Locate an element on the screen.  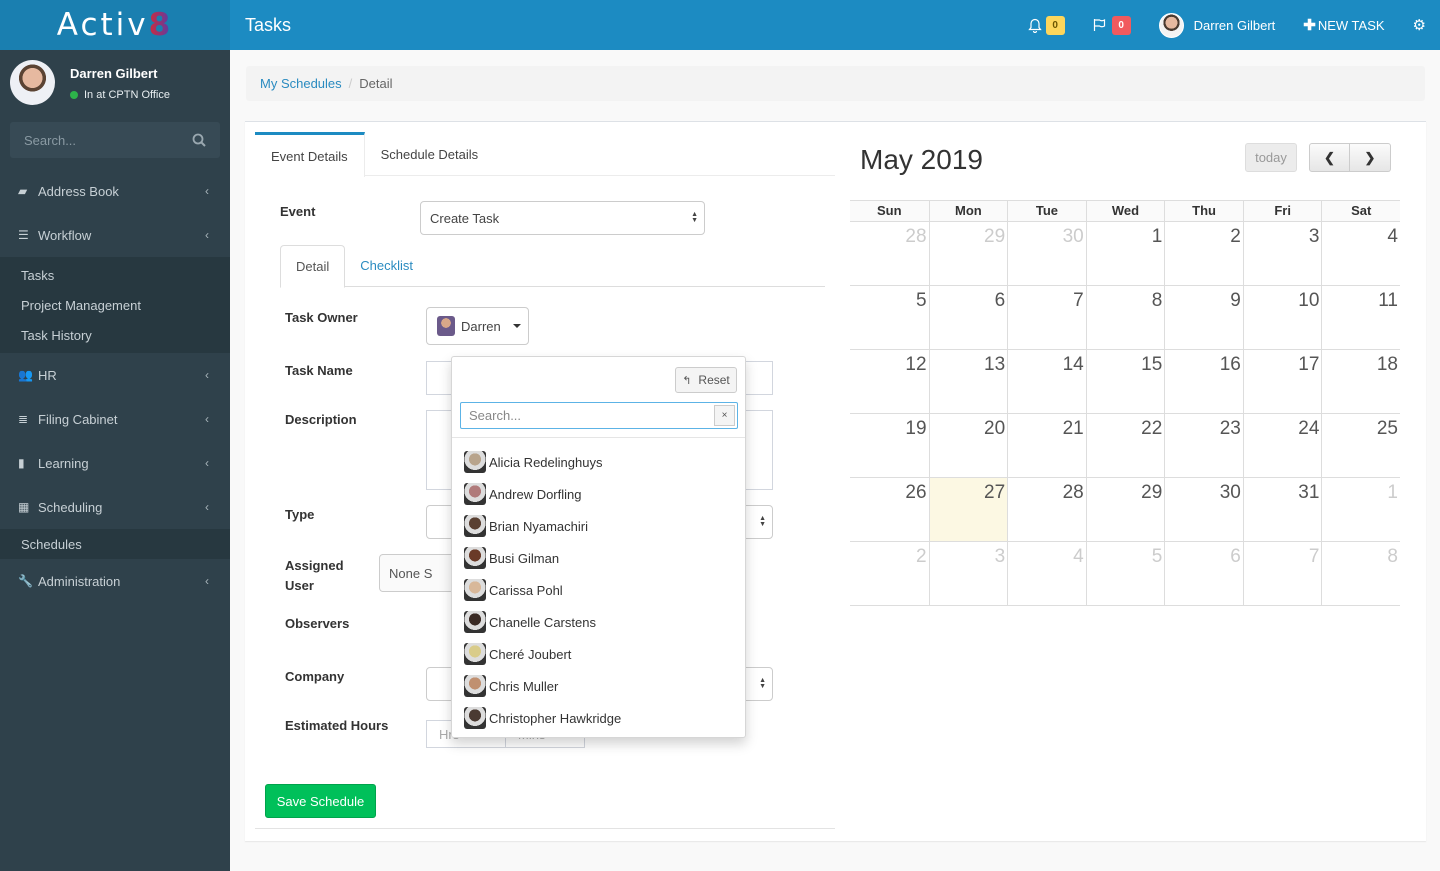
breadcrumb-my-schedules: My Schedules is located at coordinates (301, 83).